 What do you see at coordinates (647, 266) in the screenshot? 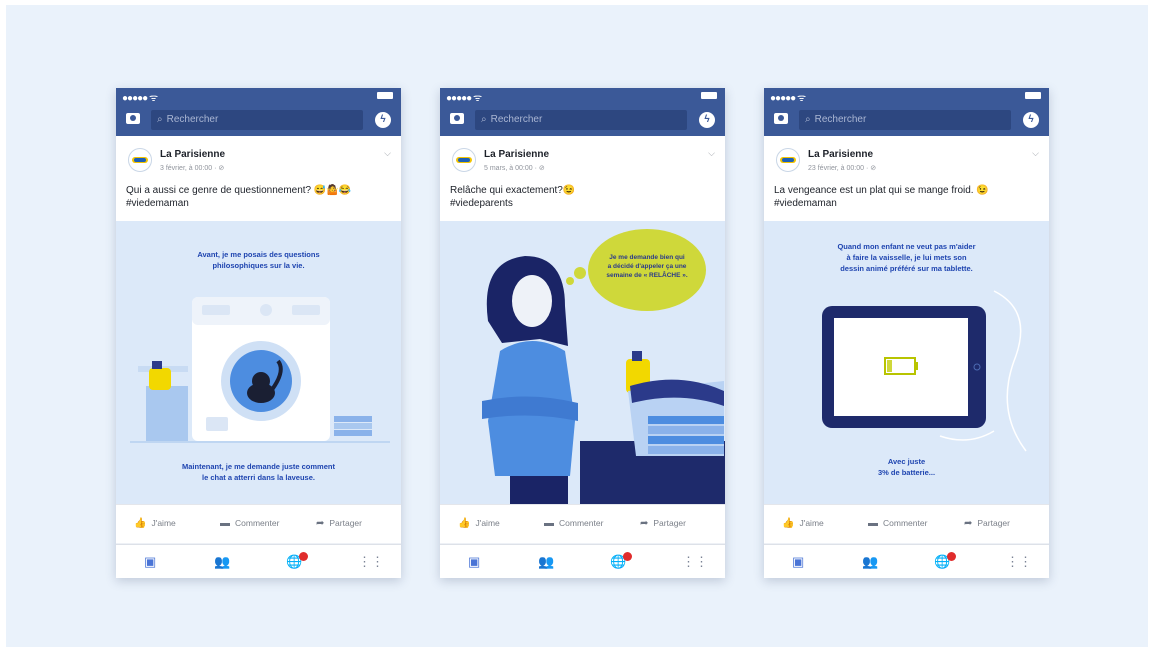
I see `bubble-line: a décidé d'appeler ça une` at bounding box center [647, 266].